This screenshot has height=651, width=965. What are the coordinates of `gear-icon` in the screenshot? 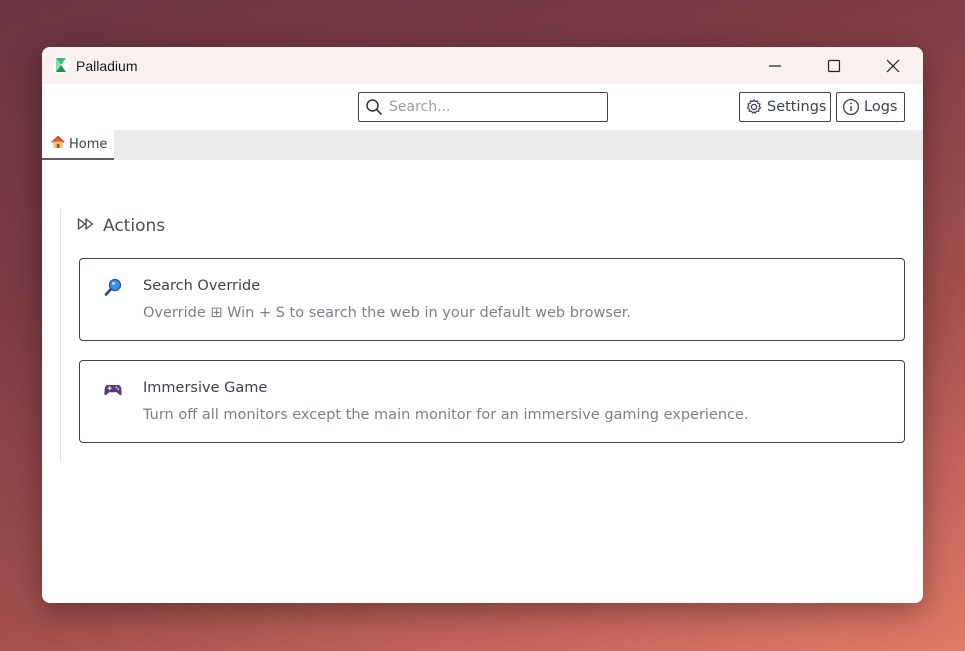 It's located at (754, 107).